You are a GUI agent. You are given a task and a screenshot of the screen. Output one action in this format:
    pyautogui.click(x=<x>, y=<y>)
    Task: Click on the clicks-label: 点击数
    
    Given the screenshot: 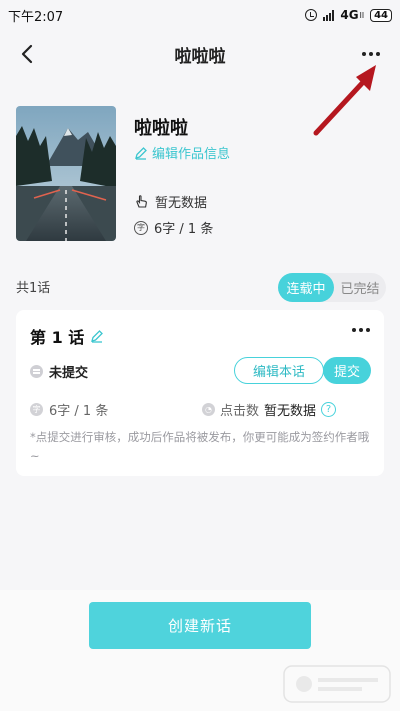 What is the action you would take?
    pyautogui.click(x=240, y=411)
    